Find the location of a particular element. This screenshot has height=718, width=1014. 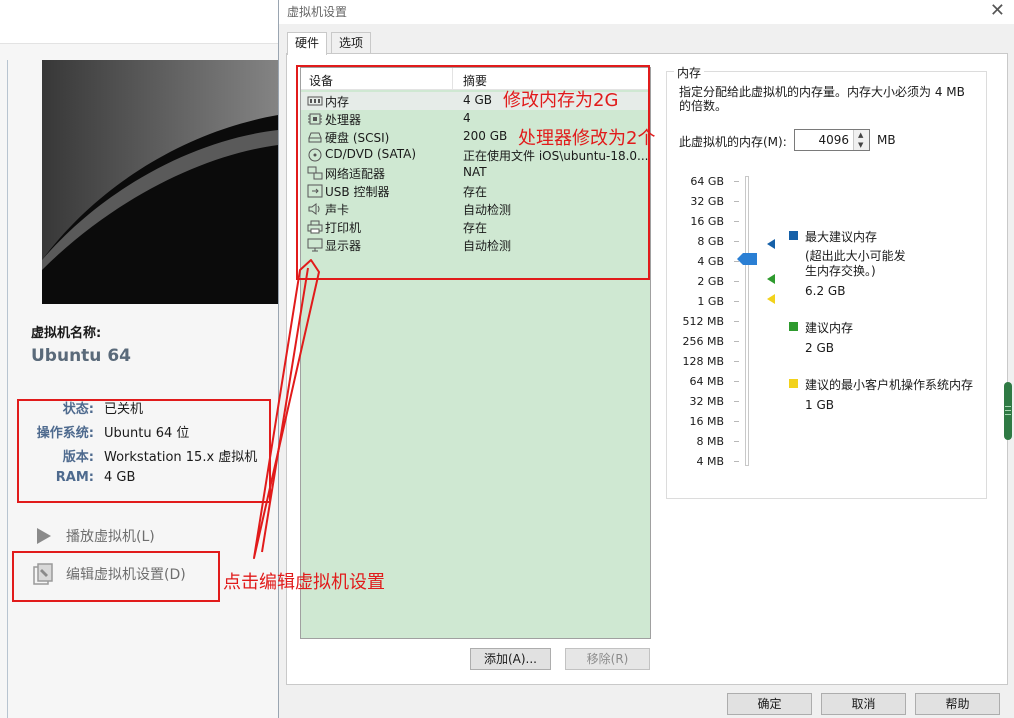

scale-label: 128 MB is located at coordinates (703, 361).